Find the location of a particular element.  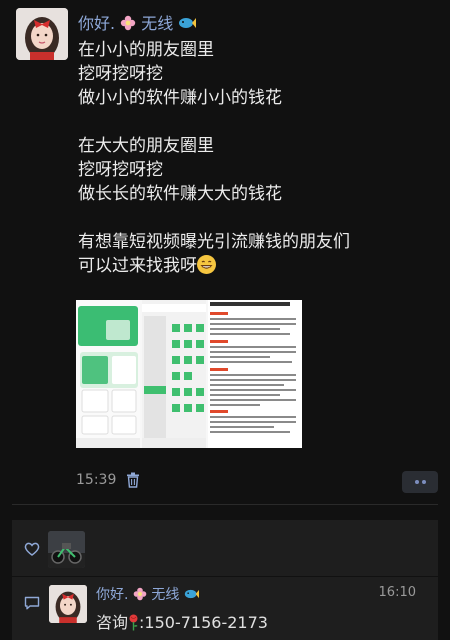

commenter-avatar is located at coordinates (68, 604).